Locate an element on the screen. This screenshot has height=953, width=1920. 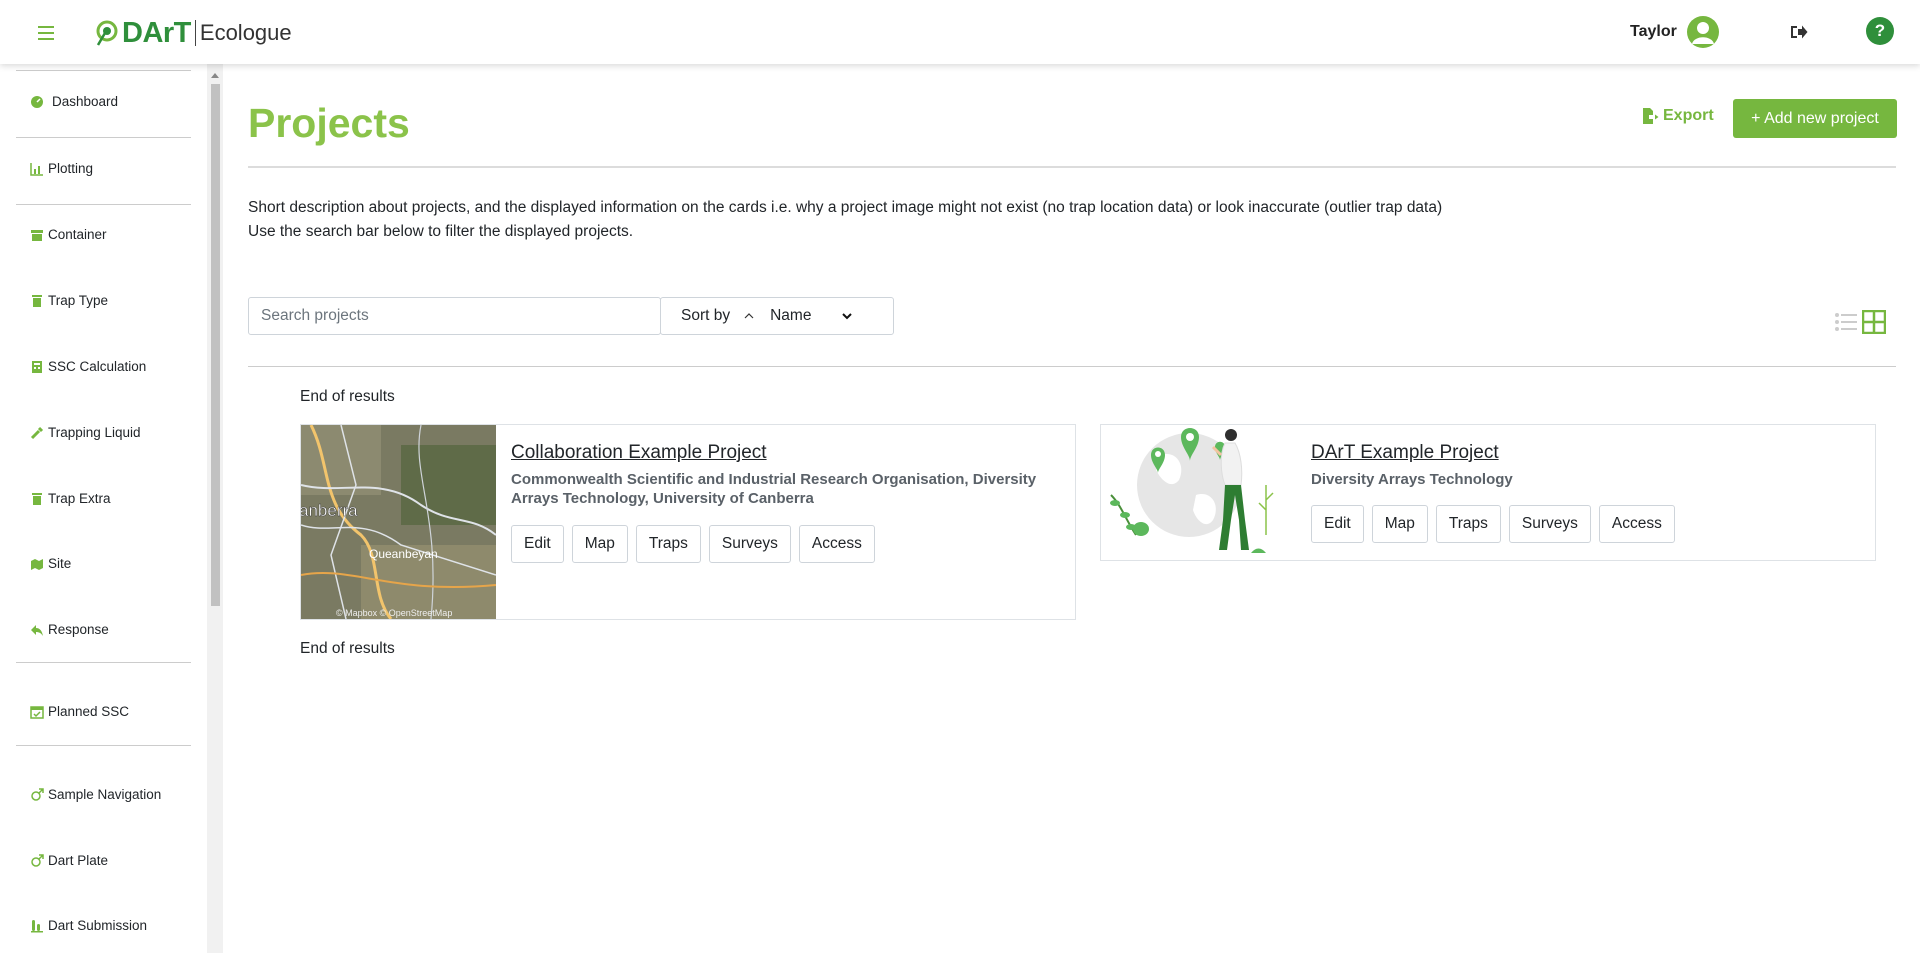
sidebar-item-dashboard: Dashboard is located at coordinates (74, 101).